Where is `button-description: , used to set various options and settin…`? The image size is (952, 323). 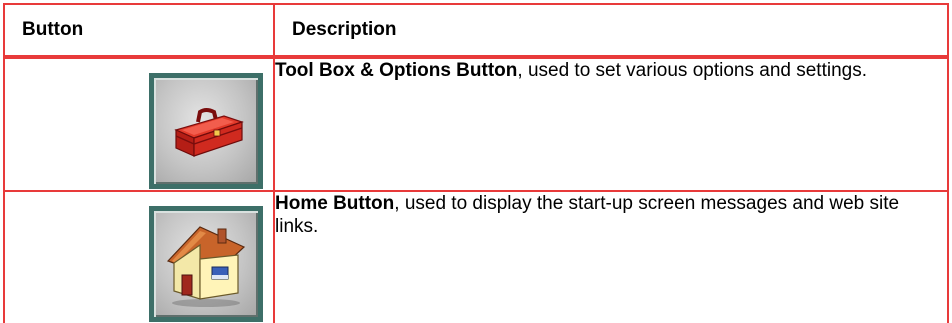 button-description: , used to set various options and settin… is located at coordinates (692, 70).